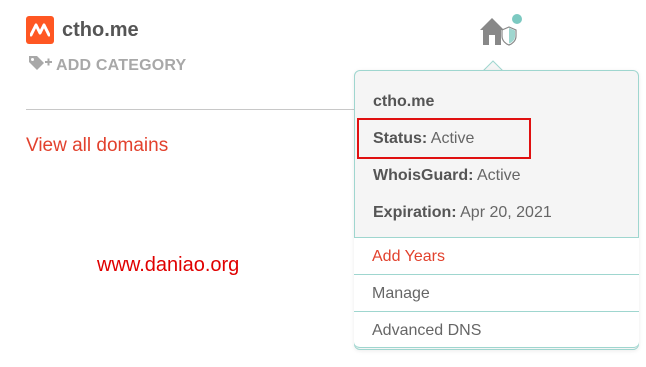 This screenshot has width=646, height=367. Describe the element at coordinates (97, 146) in the screenshot. I see `view-all-domains-link: View all domains` at that location.